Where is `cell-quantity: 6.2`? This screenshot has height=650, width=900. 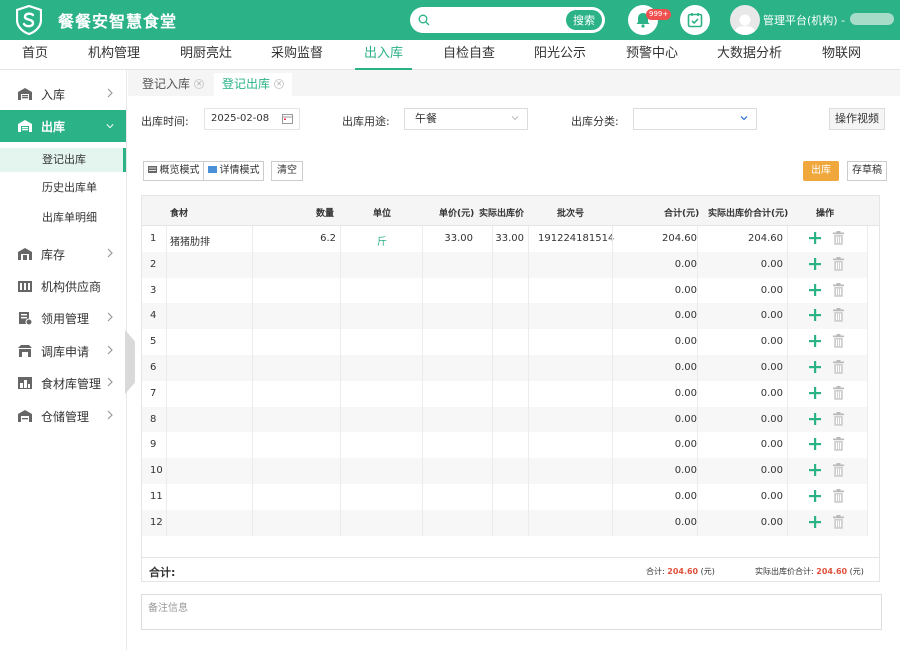 cell-quantity: 6.2 is located at coordinates (328, 238).